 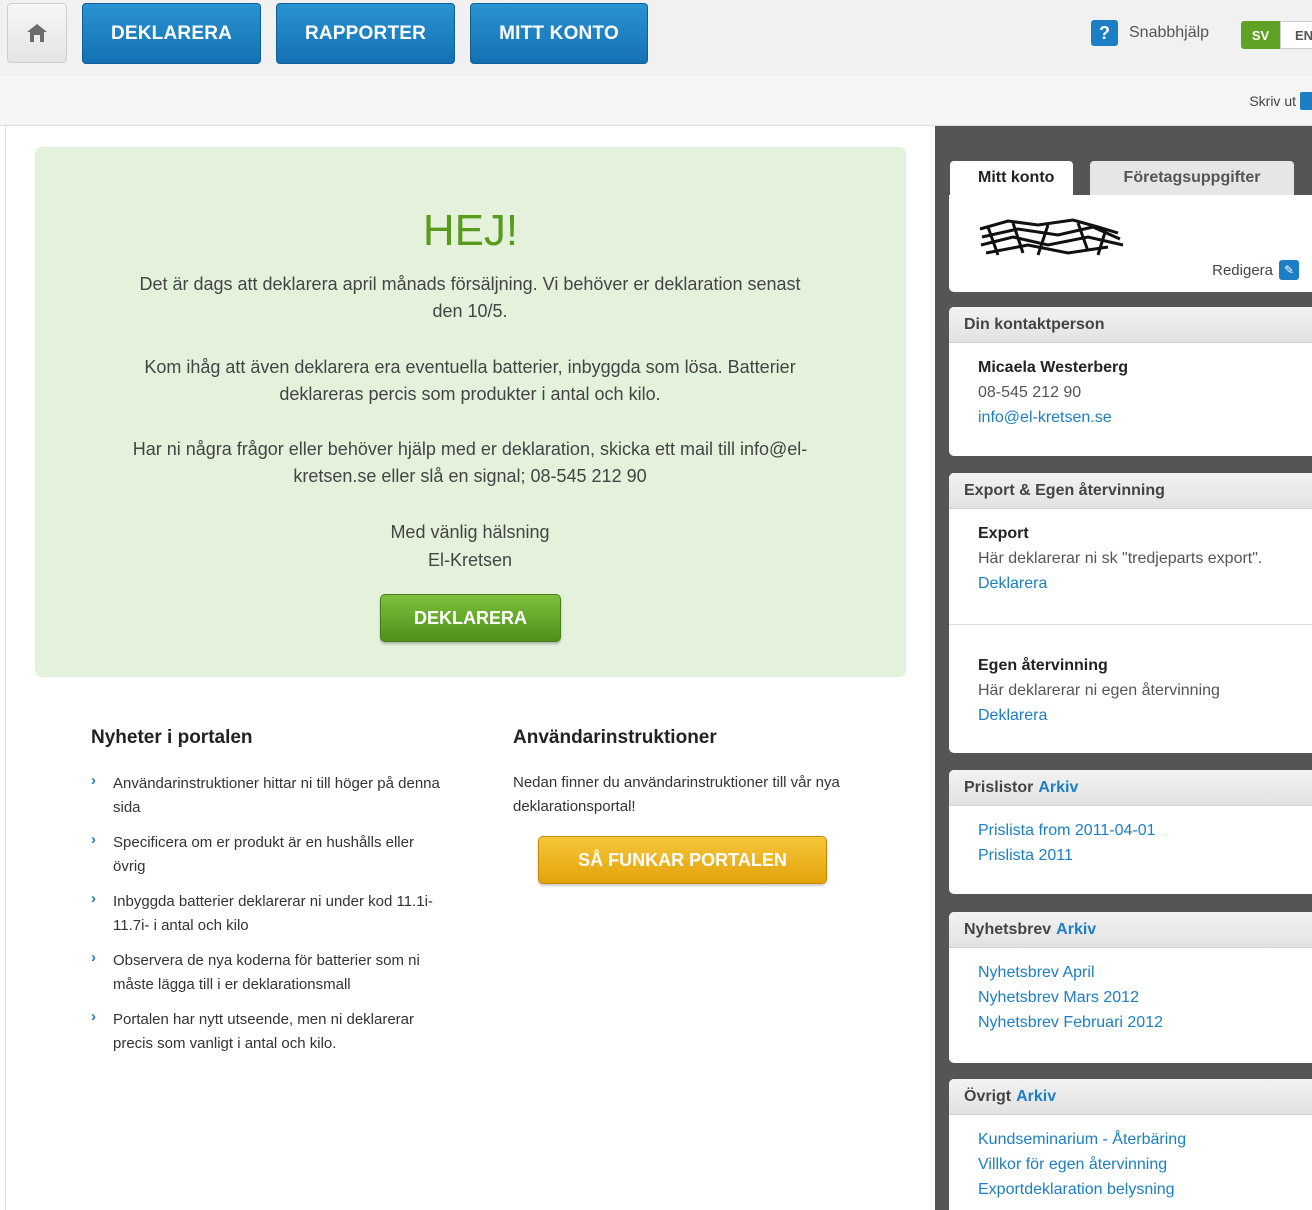 What do you see at coordinates (171, 33) in the screenshot?
I see `nav-deklarera: DEKLARERA` at bounding box center [171, 33].